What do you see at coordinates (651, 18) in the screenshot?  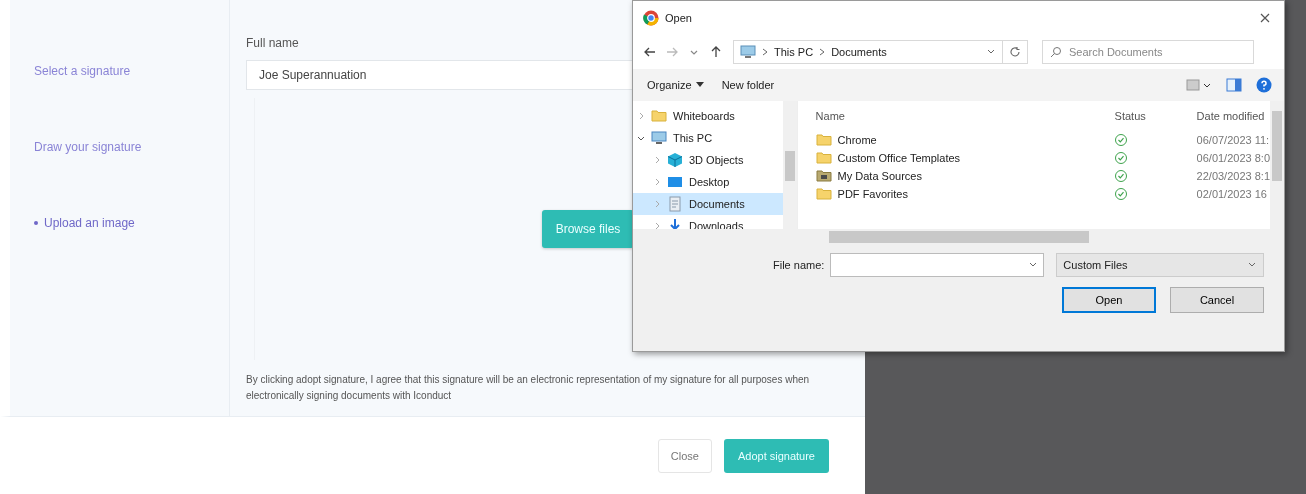 I see `app-logo-icon` at bounding box center [651, 18].